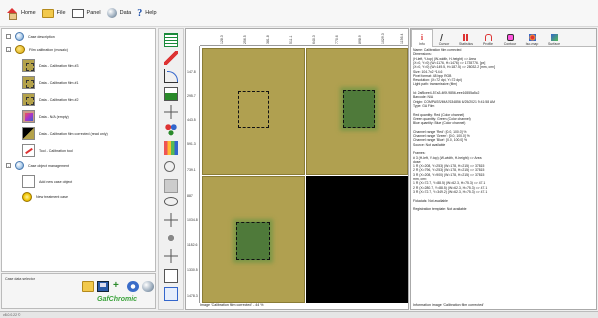 Image resolution: width=598 pixels, height=318 pixels. I want to click on tree-item-calibration-tool: Tool - Calibration tool, so click(47, 150).